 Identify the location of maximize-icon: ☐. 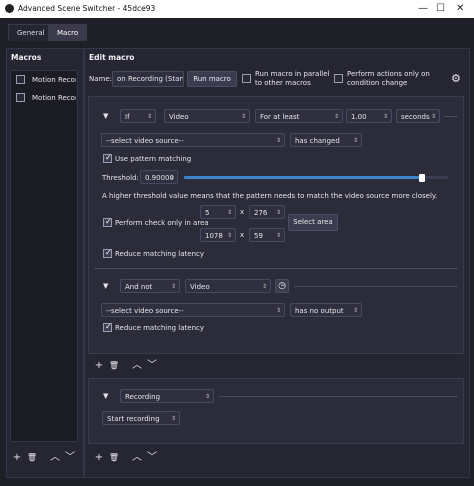
(440, 8).